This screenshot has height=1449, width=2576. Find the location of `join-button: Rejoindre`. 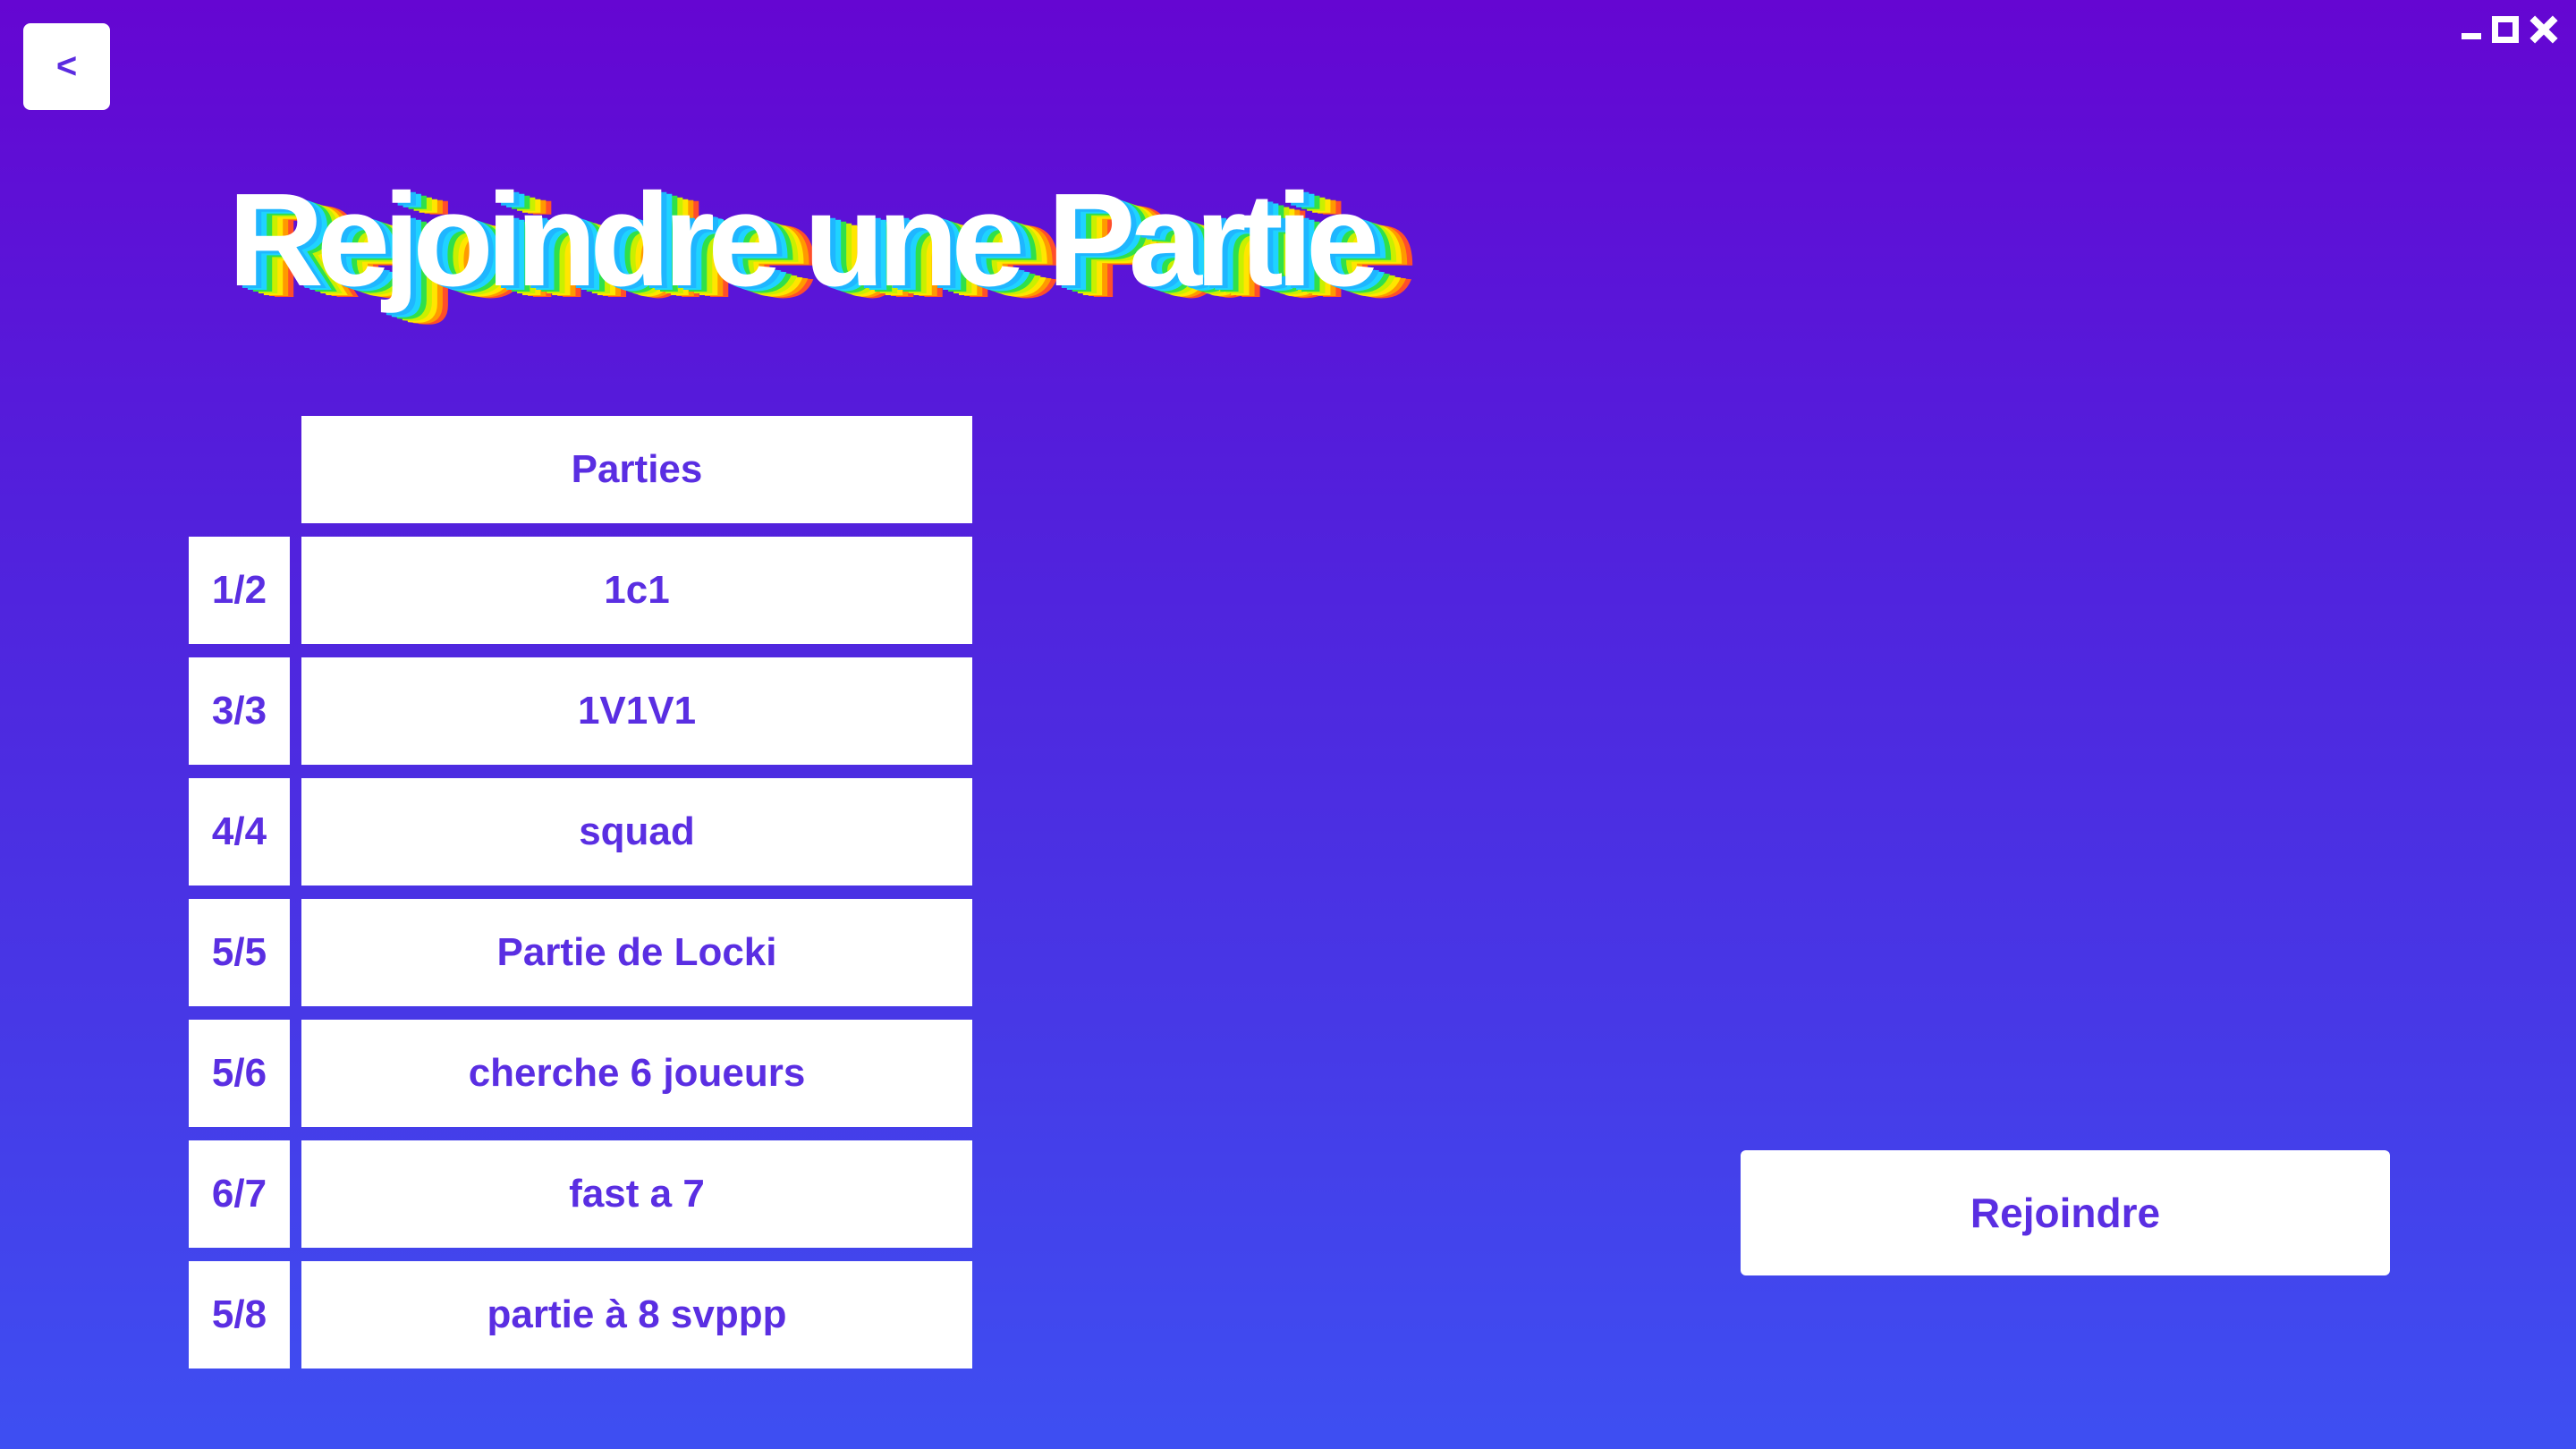

join-button: Rejoindre is located at coordinates (2065, 1212).